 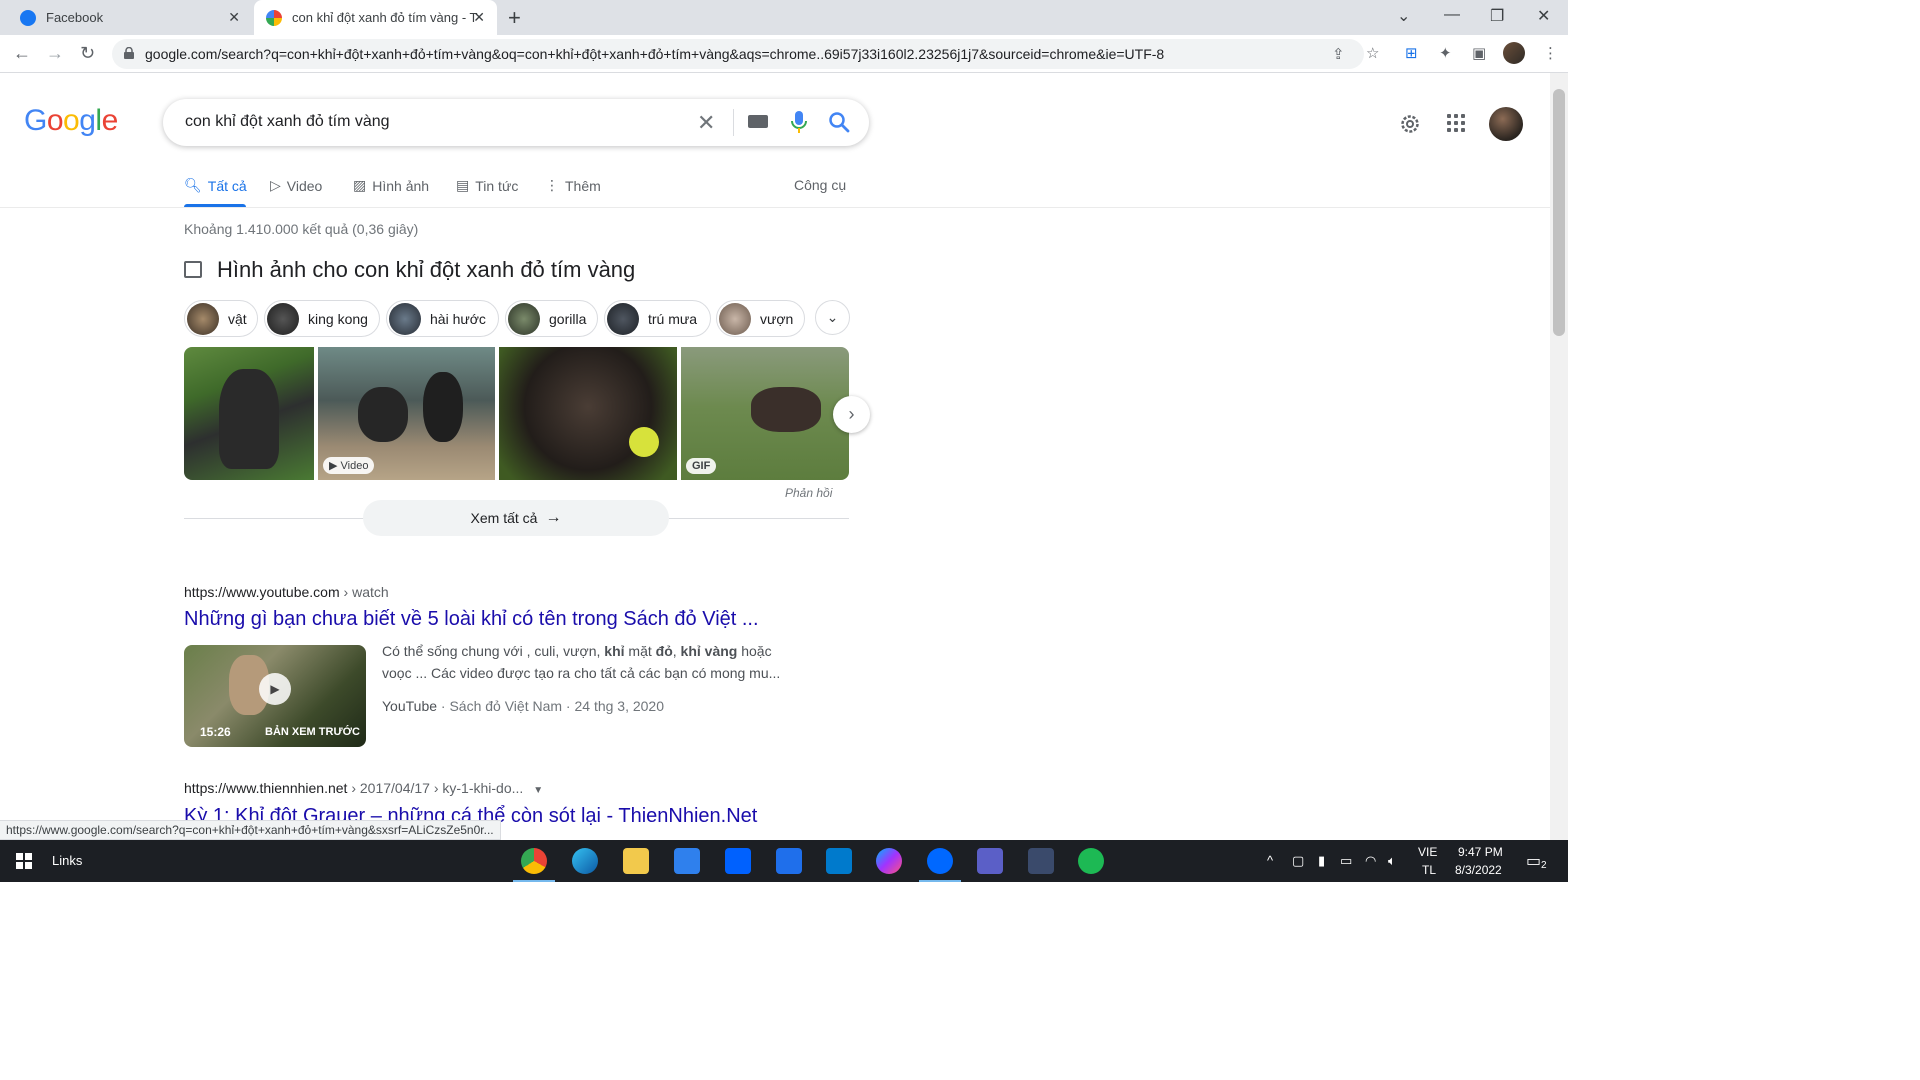 I want to click on feedback-link: Phản hồi, so click(x=808, y=493).